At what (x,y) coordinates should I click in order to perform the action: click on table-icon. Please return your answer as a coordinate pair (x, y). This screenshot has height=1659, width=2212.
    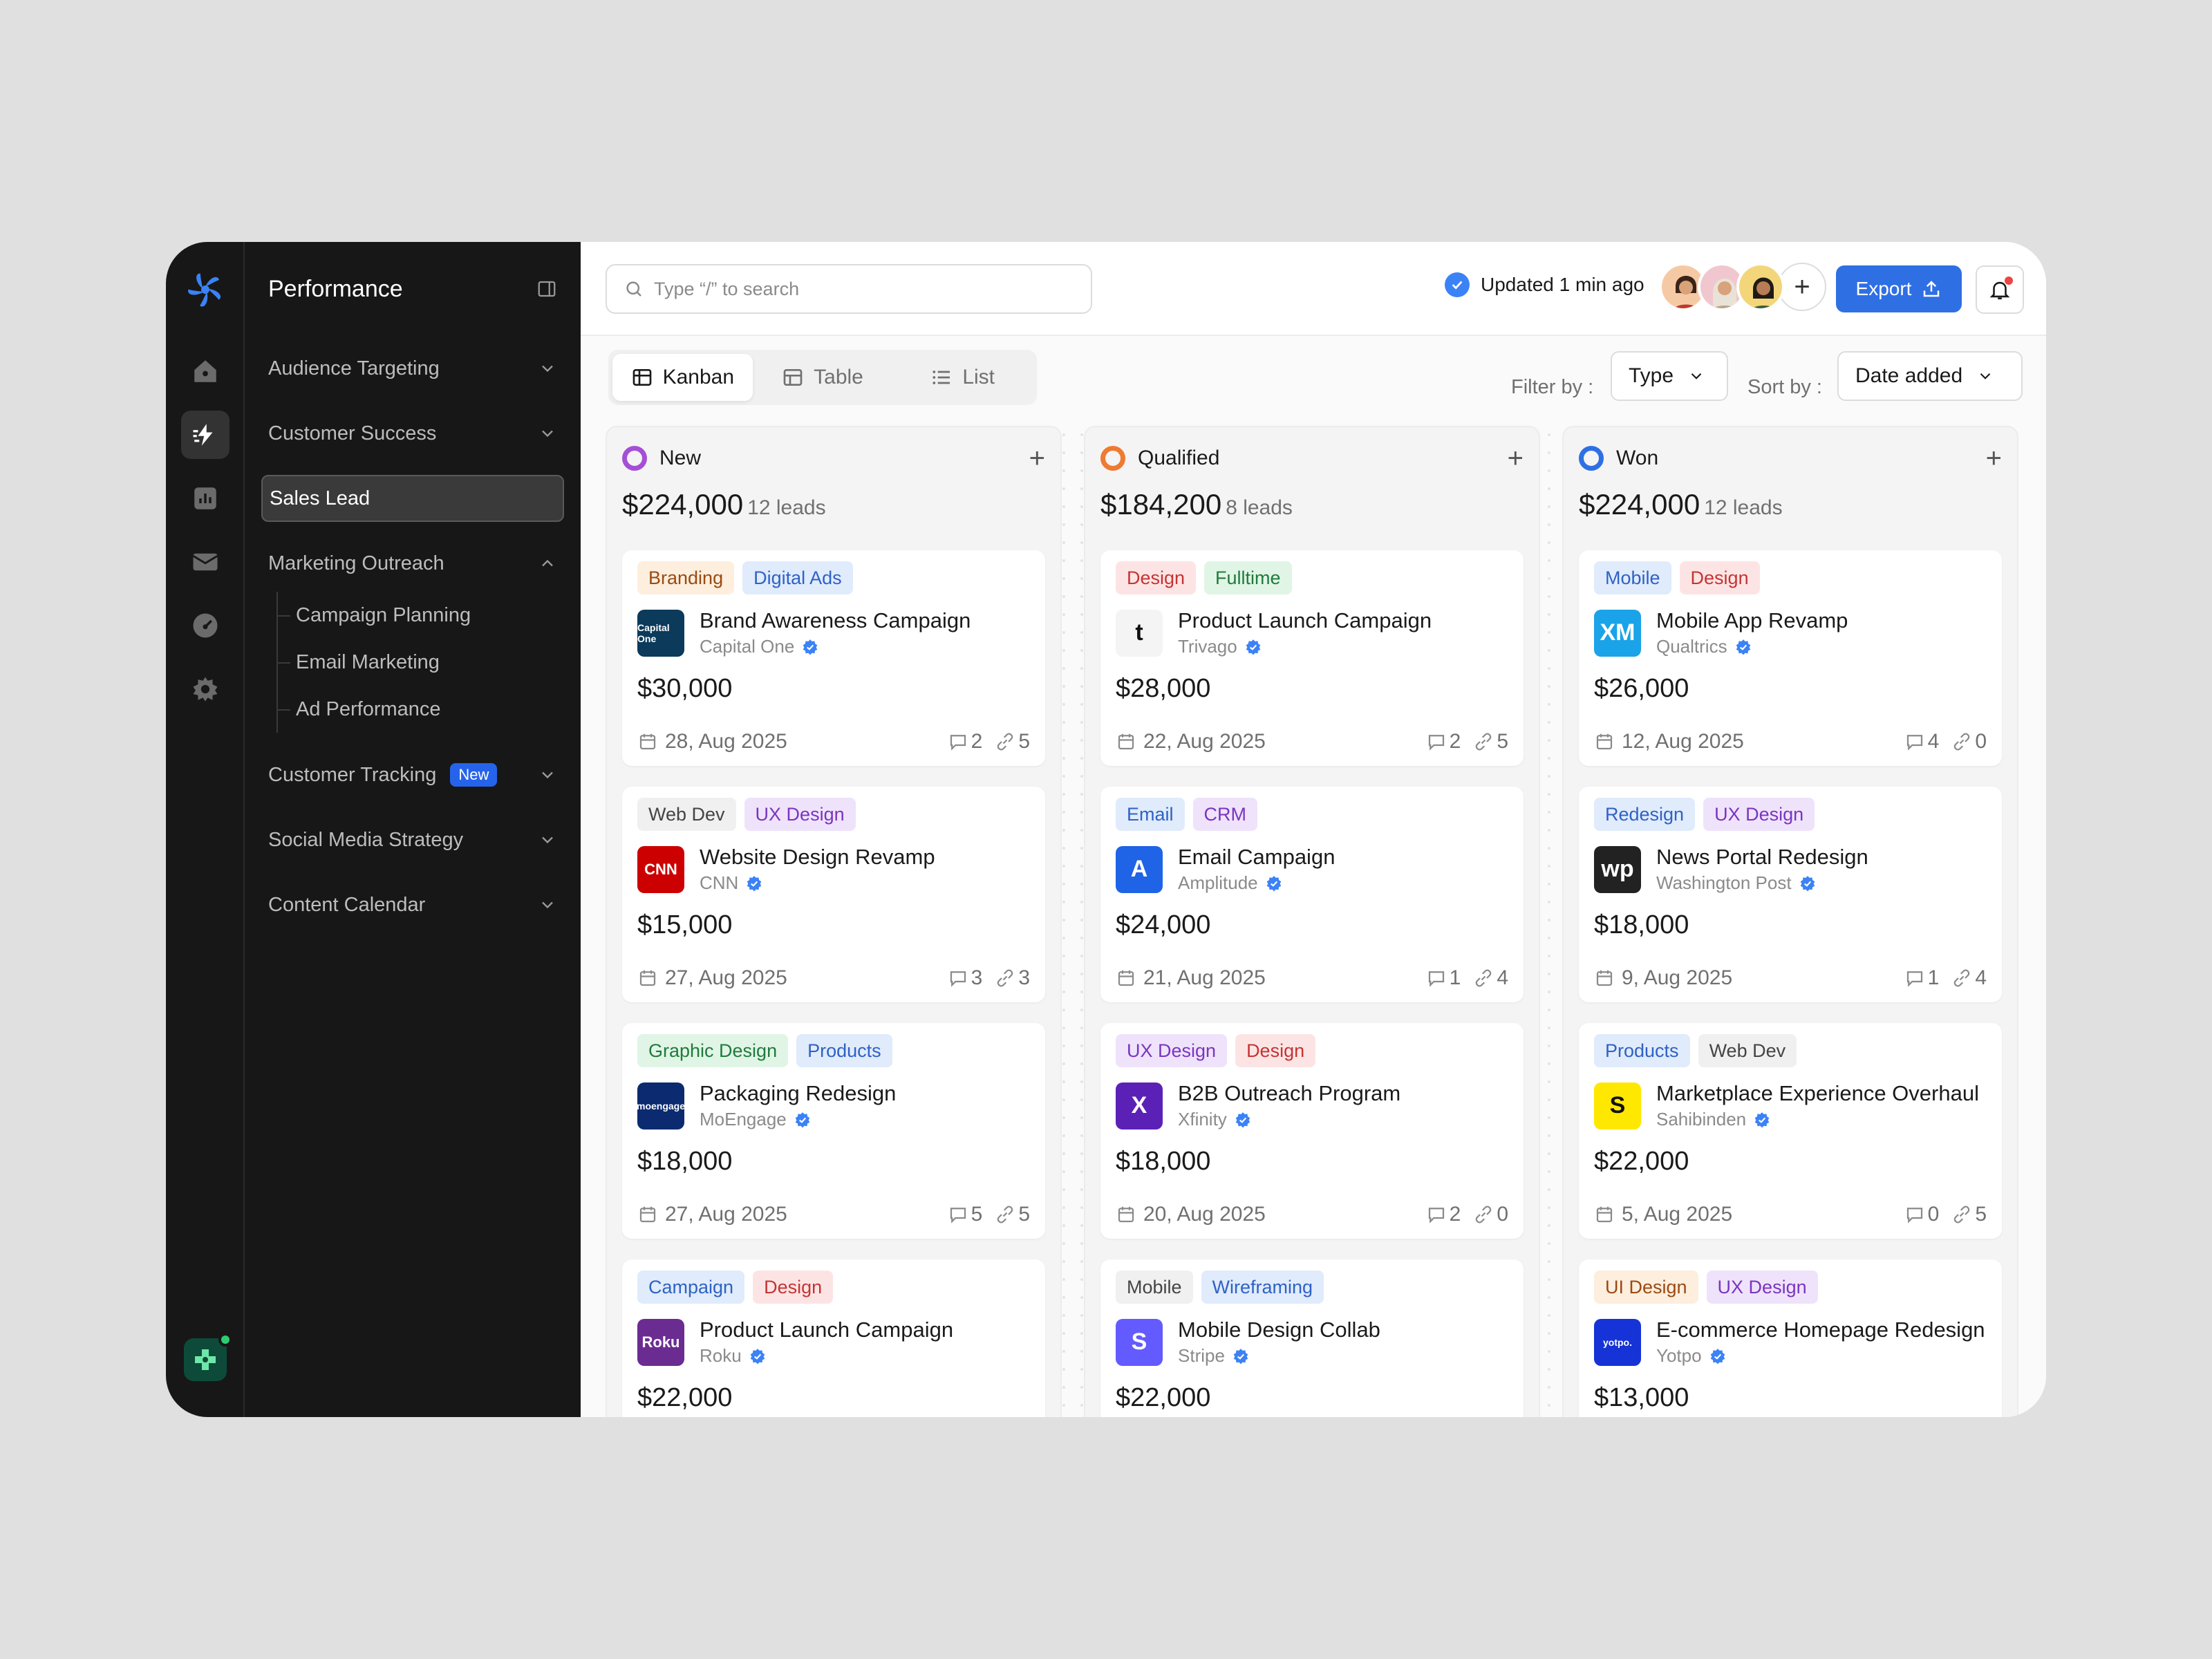
    Looking at the image, I should click on (793, 378).